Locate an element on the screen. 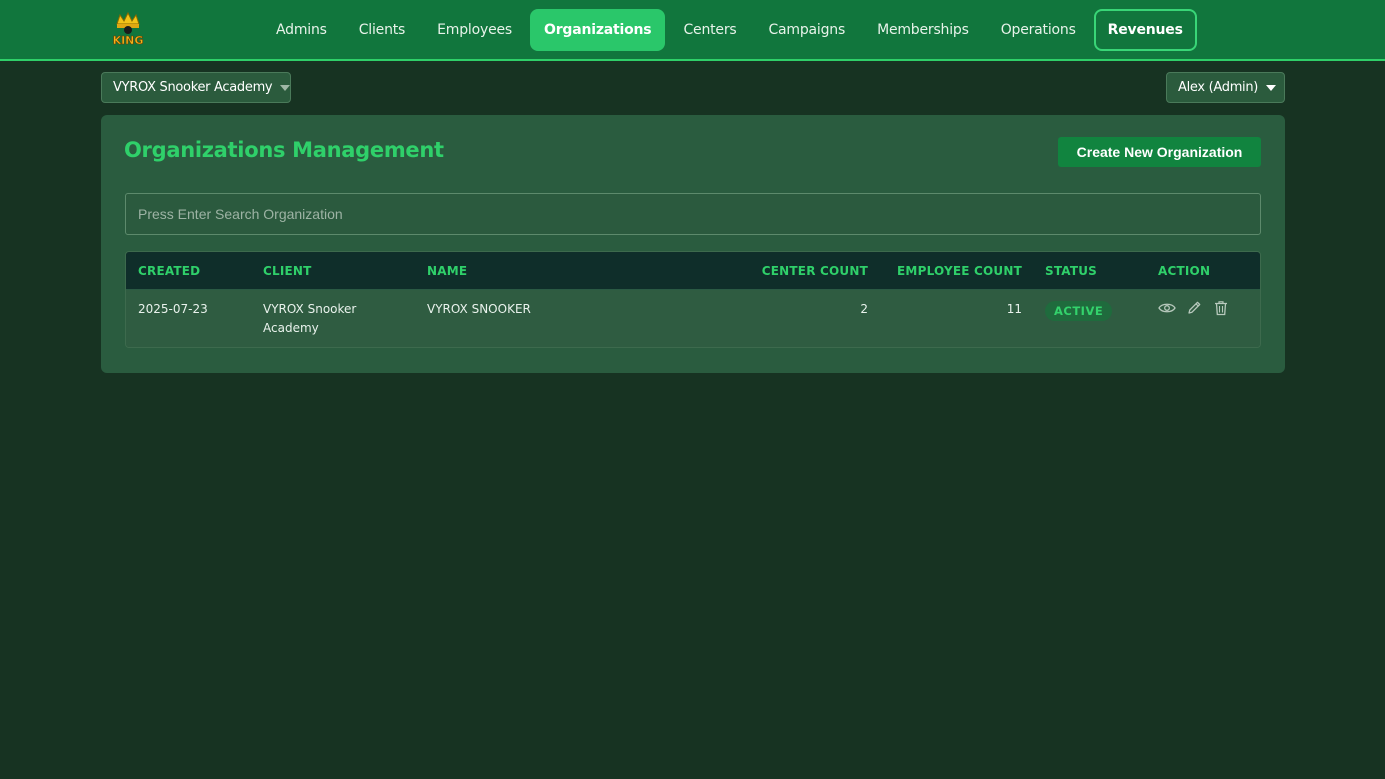 The height and width of the screenshot is (779, 1385). search-input is located at coordinates (693, 214).